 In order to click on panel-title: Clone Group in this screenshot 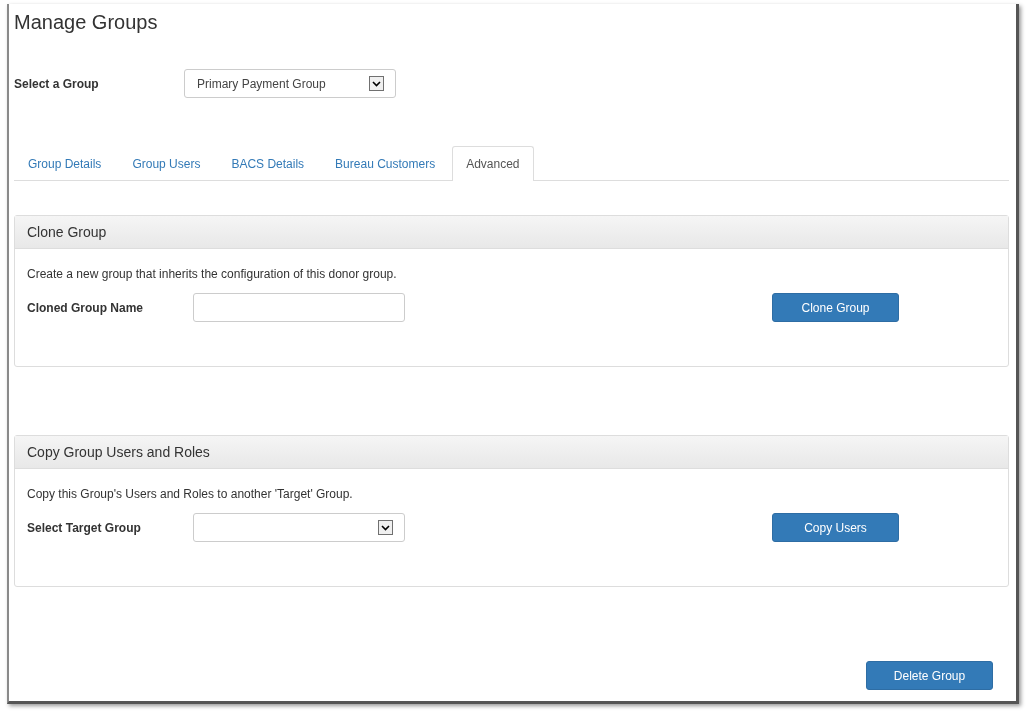, I will do `click(67, 232)`.